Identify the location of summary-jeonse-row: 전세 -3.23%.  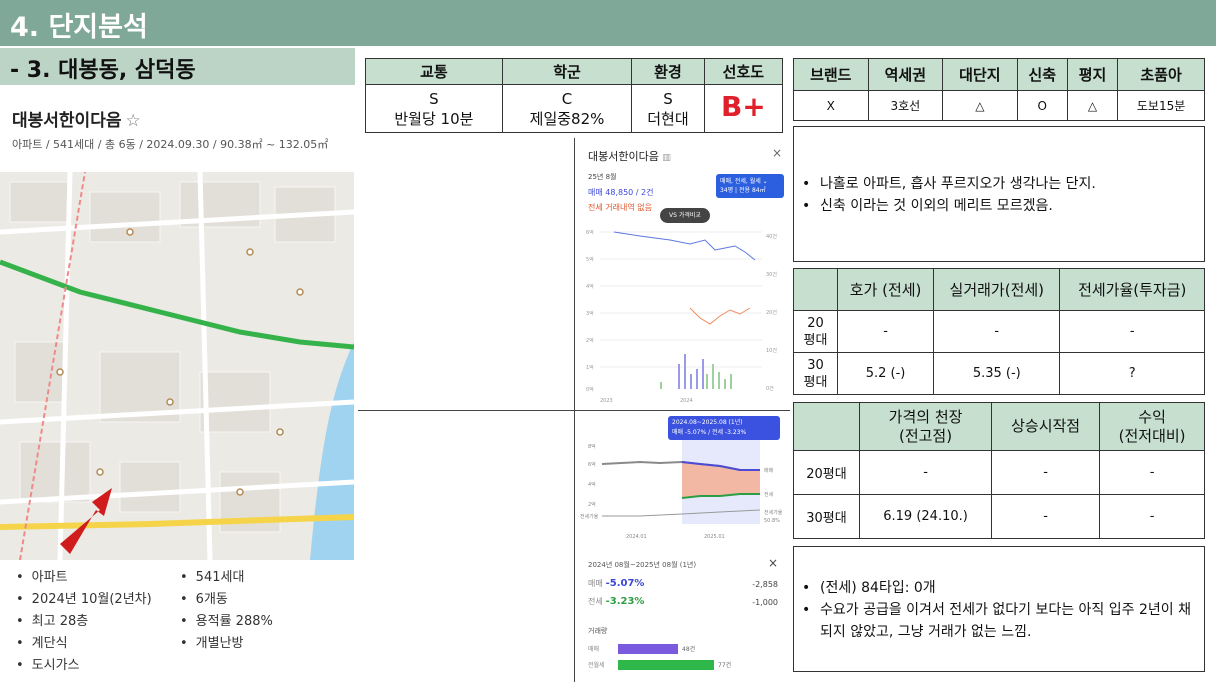
(616, 601).